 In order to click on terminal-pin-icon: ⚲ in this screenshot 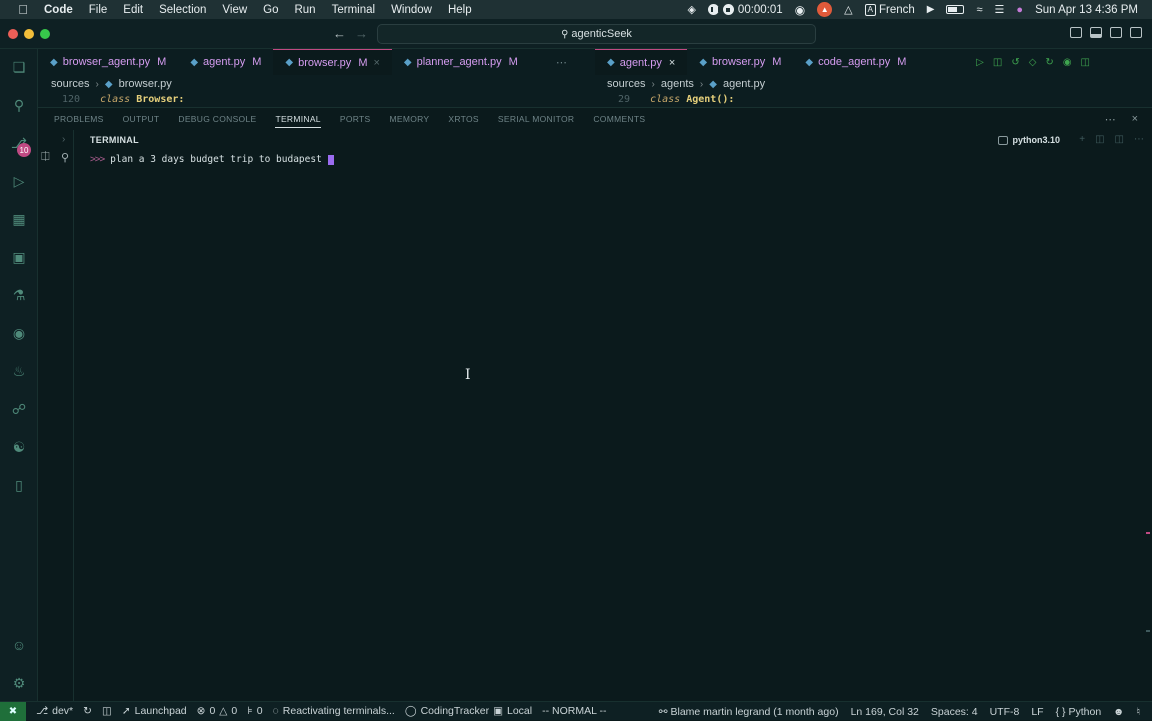, I will do `click(65, 157)`.